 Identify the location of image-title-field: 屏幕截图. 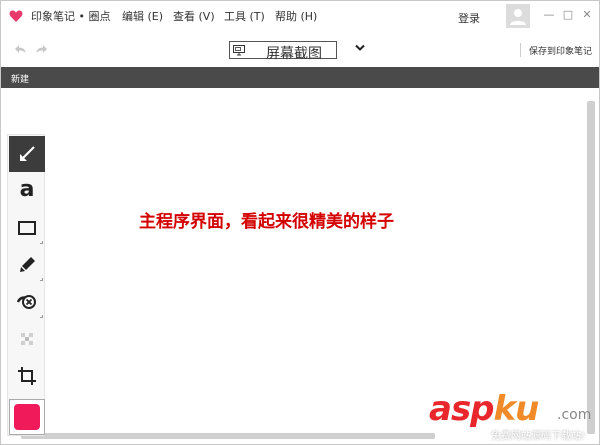
(283, 51).